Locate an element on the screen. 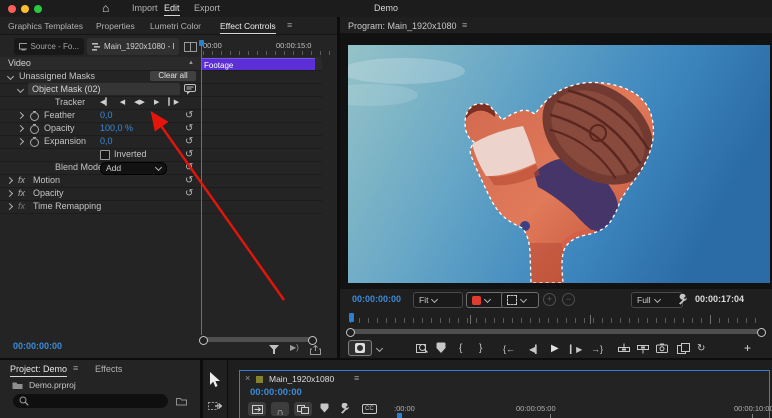  comparison-view-icon is located at coordinates (683, 348).